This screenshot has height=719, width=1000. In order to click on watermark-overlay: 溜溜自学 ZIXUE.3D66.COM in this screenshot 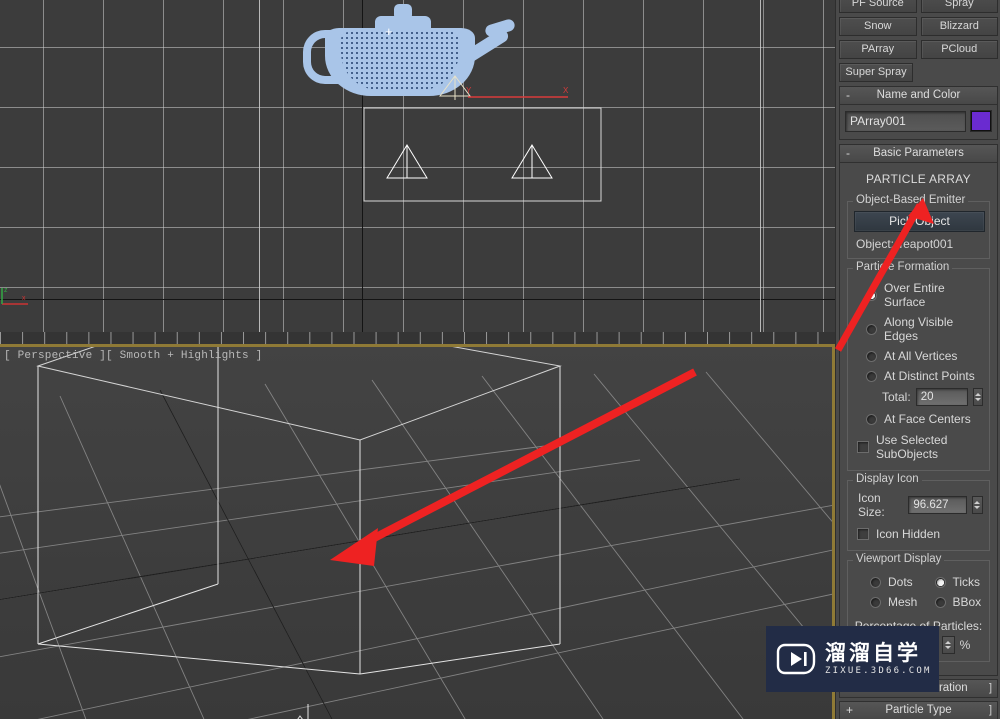, I will do `click(852, 659)`.